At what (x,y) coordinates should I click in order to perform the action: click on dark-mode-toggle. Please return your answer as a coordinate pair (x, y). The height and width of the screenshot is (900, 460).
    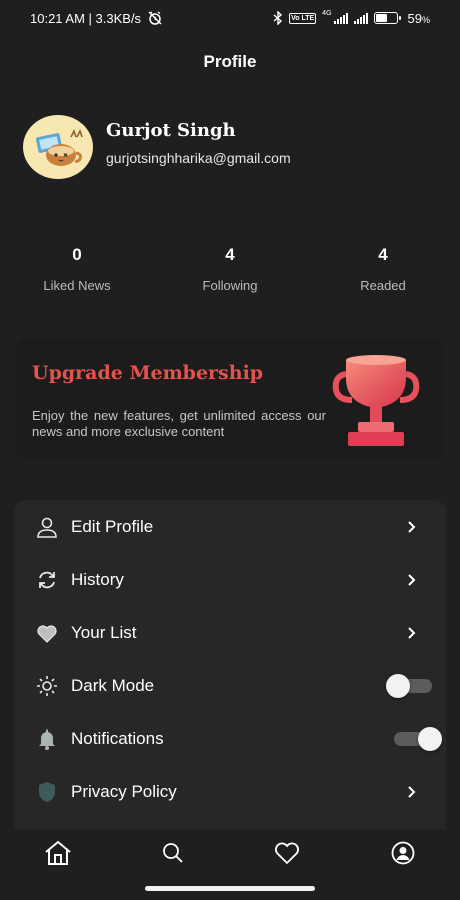
    Looking at the image, I should click on (409, 686).